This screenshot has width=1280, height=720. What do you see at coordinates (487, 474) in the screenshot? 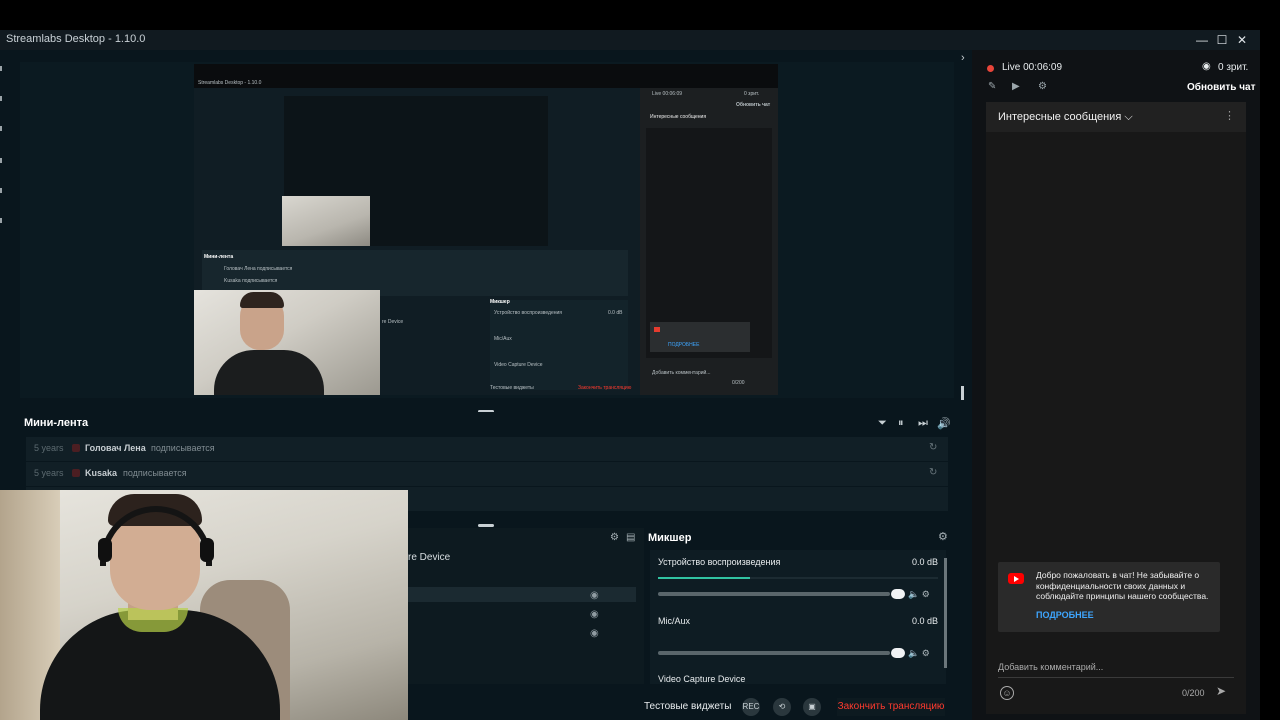
I see `minifeed-row: 5 years Kusaka подписывается ↻` at bounding box center [487, 474].